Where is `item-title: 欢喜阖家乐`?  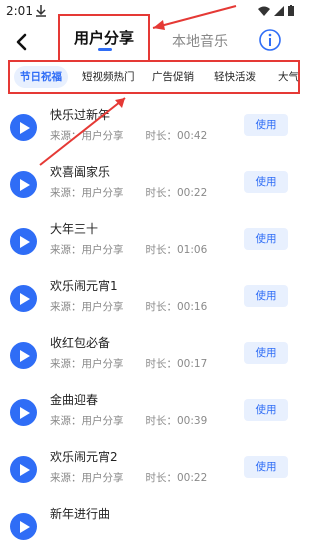 item-title: 欢喜阖家乐 is located at coordinates (80, 172).